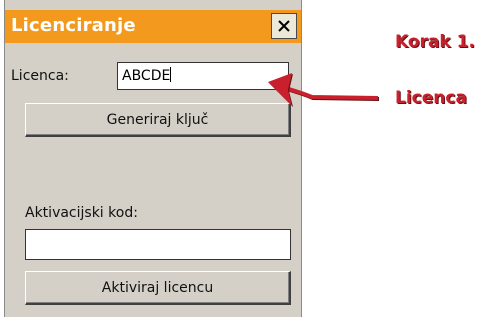 The image size is (495, 317). Describe the element at coordinates (324, 90) in the screenshot. I see `arrow-icon` at that location.